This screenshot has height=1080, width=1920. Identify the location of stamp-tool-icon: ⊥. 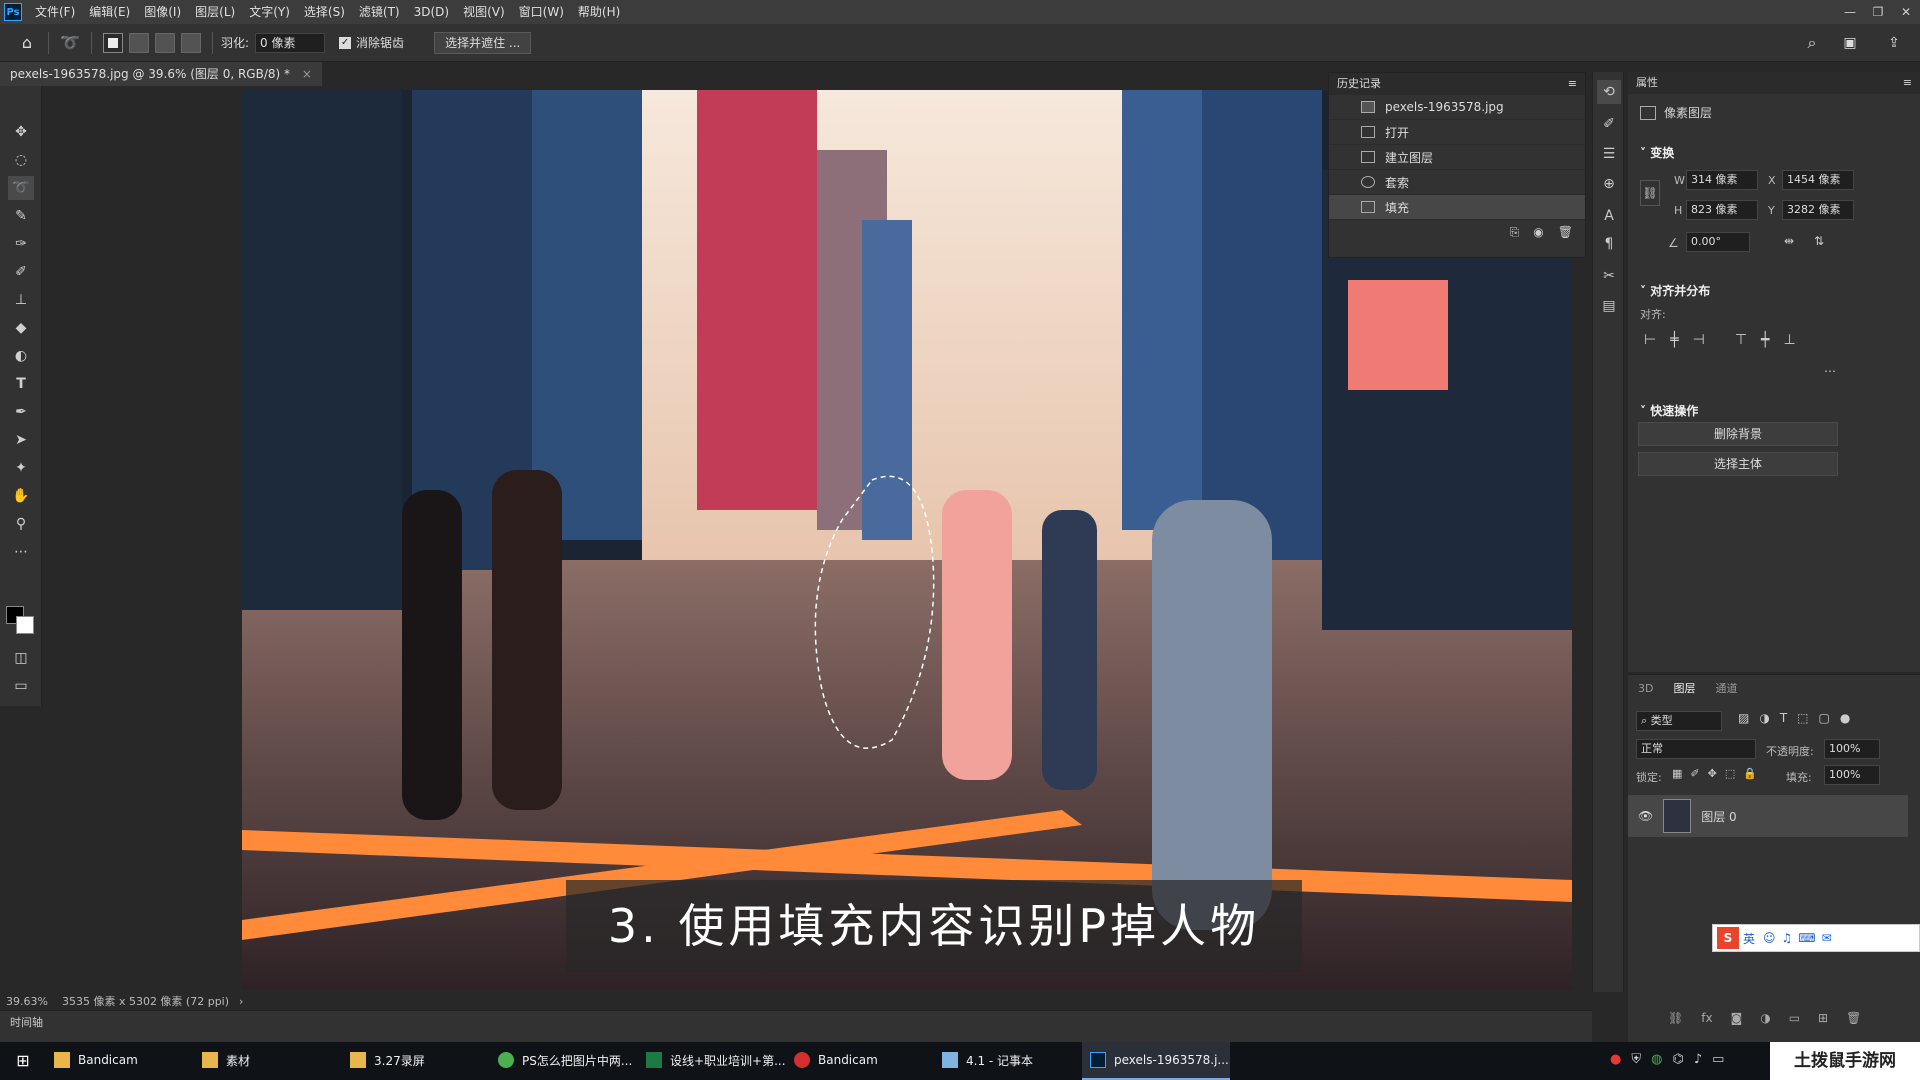
(21, 300).